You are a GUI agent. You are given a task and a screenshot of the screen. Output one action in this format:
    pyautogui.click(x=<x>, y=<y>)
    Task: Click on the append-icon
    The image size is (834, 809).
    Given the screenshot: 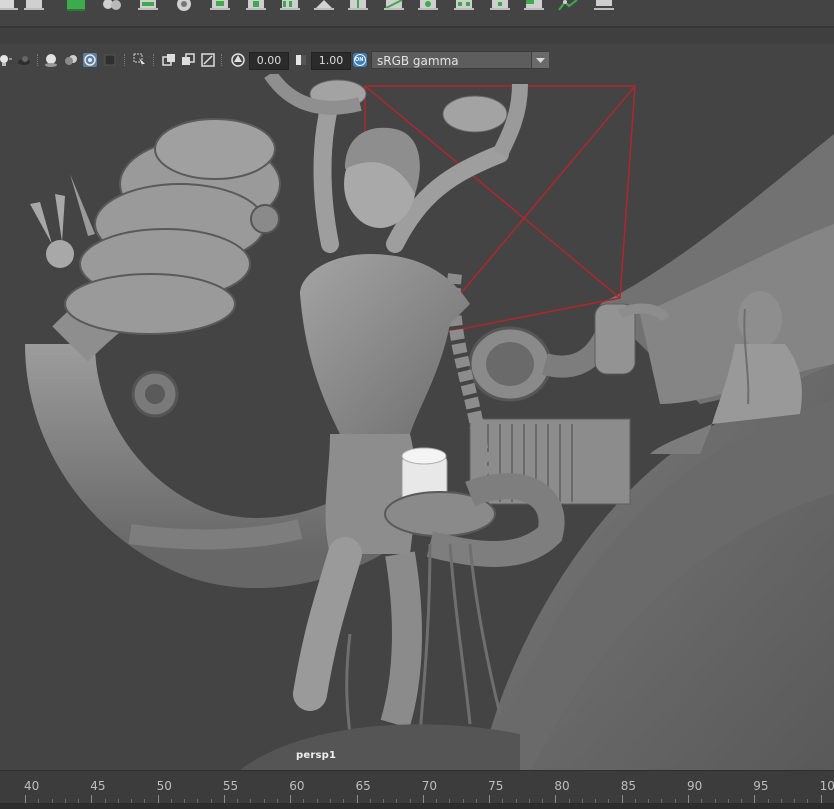 What is the action you would take?
    pyautogui.click(x=290, y=6)
    